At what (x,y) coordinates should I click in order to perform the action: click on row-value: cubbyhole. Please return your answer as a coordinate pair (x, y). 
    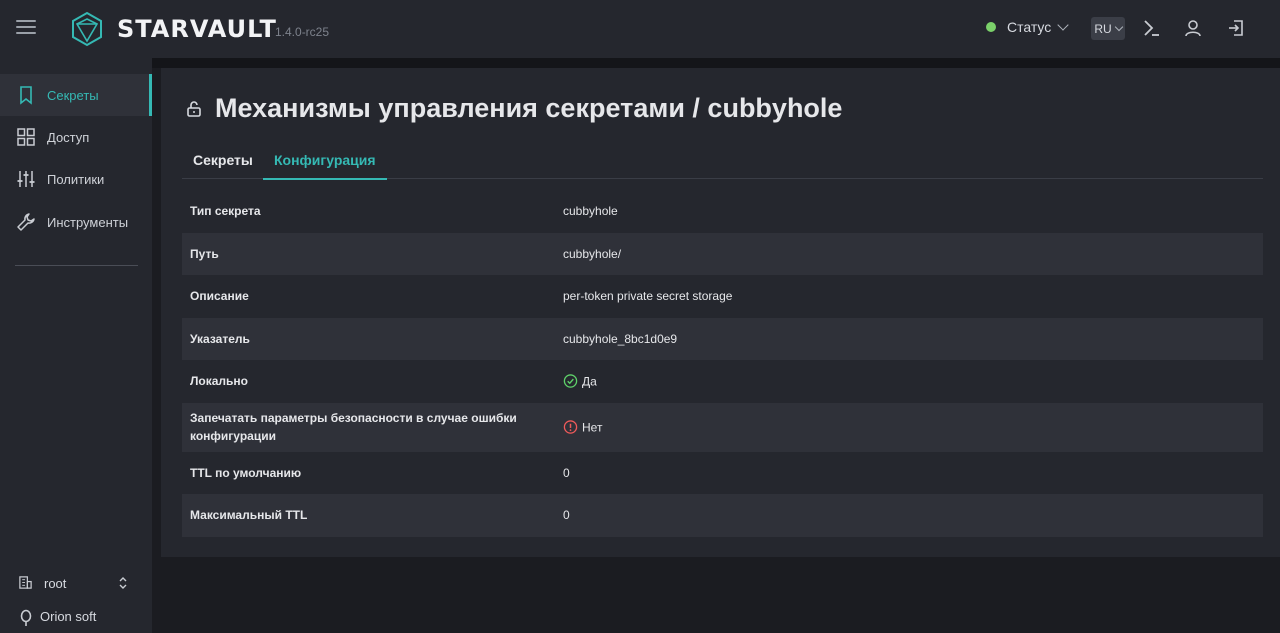
    Looking at the image, I should click on (590, 211).